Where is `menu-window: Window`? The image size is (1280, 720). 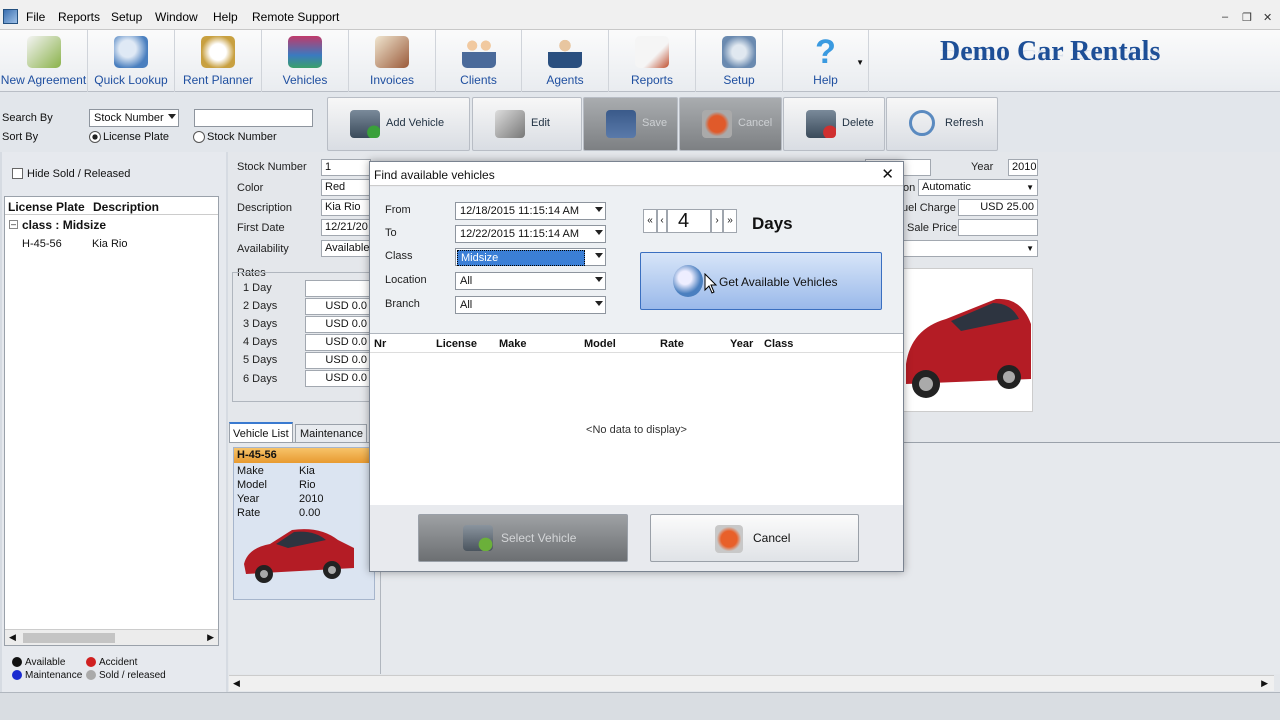 menu-window: Window is located at coordinates (176, 17).